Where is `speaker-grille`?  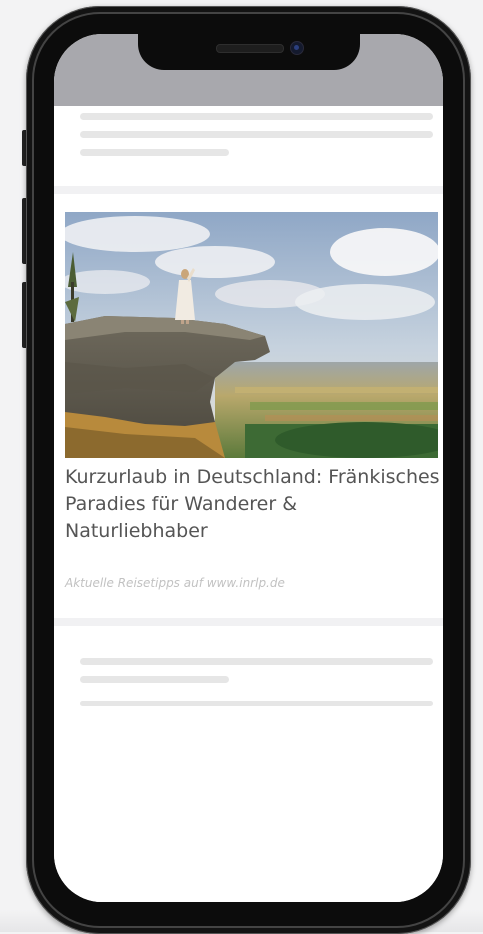 speaker-grille is located at coordinates (249, 48).